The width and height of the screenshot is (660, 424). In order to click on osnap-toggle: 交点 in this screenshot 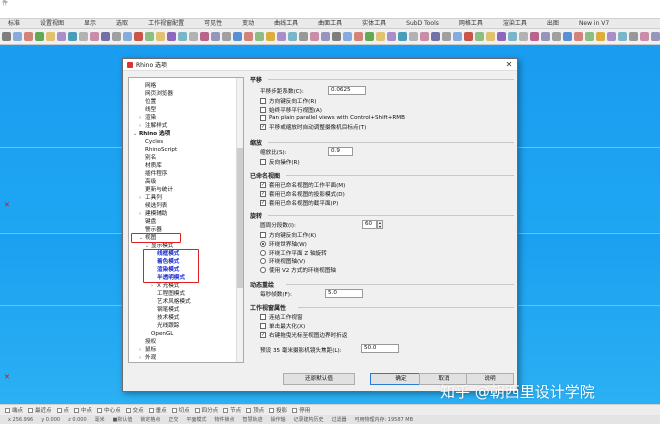, I will do `click(134, 410)`.